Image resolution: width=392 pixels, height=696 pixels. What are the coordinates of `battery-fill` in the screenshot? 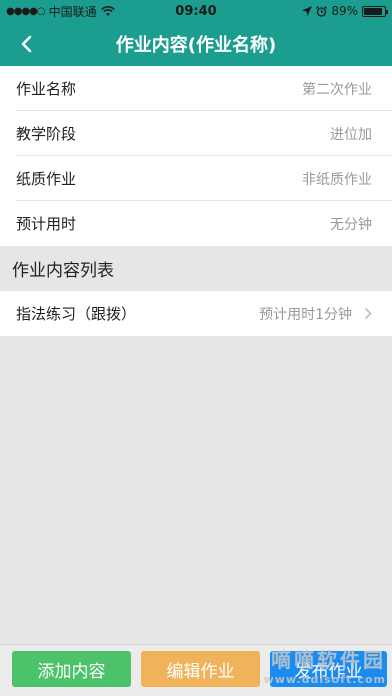 It's located at (373, 11).